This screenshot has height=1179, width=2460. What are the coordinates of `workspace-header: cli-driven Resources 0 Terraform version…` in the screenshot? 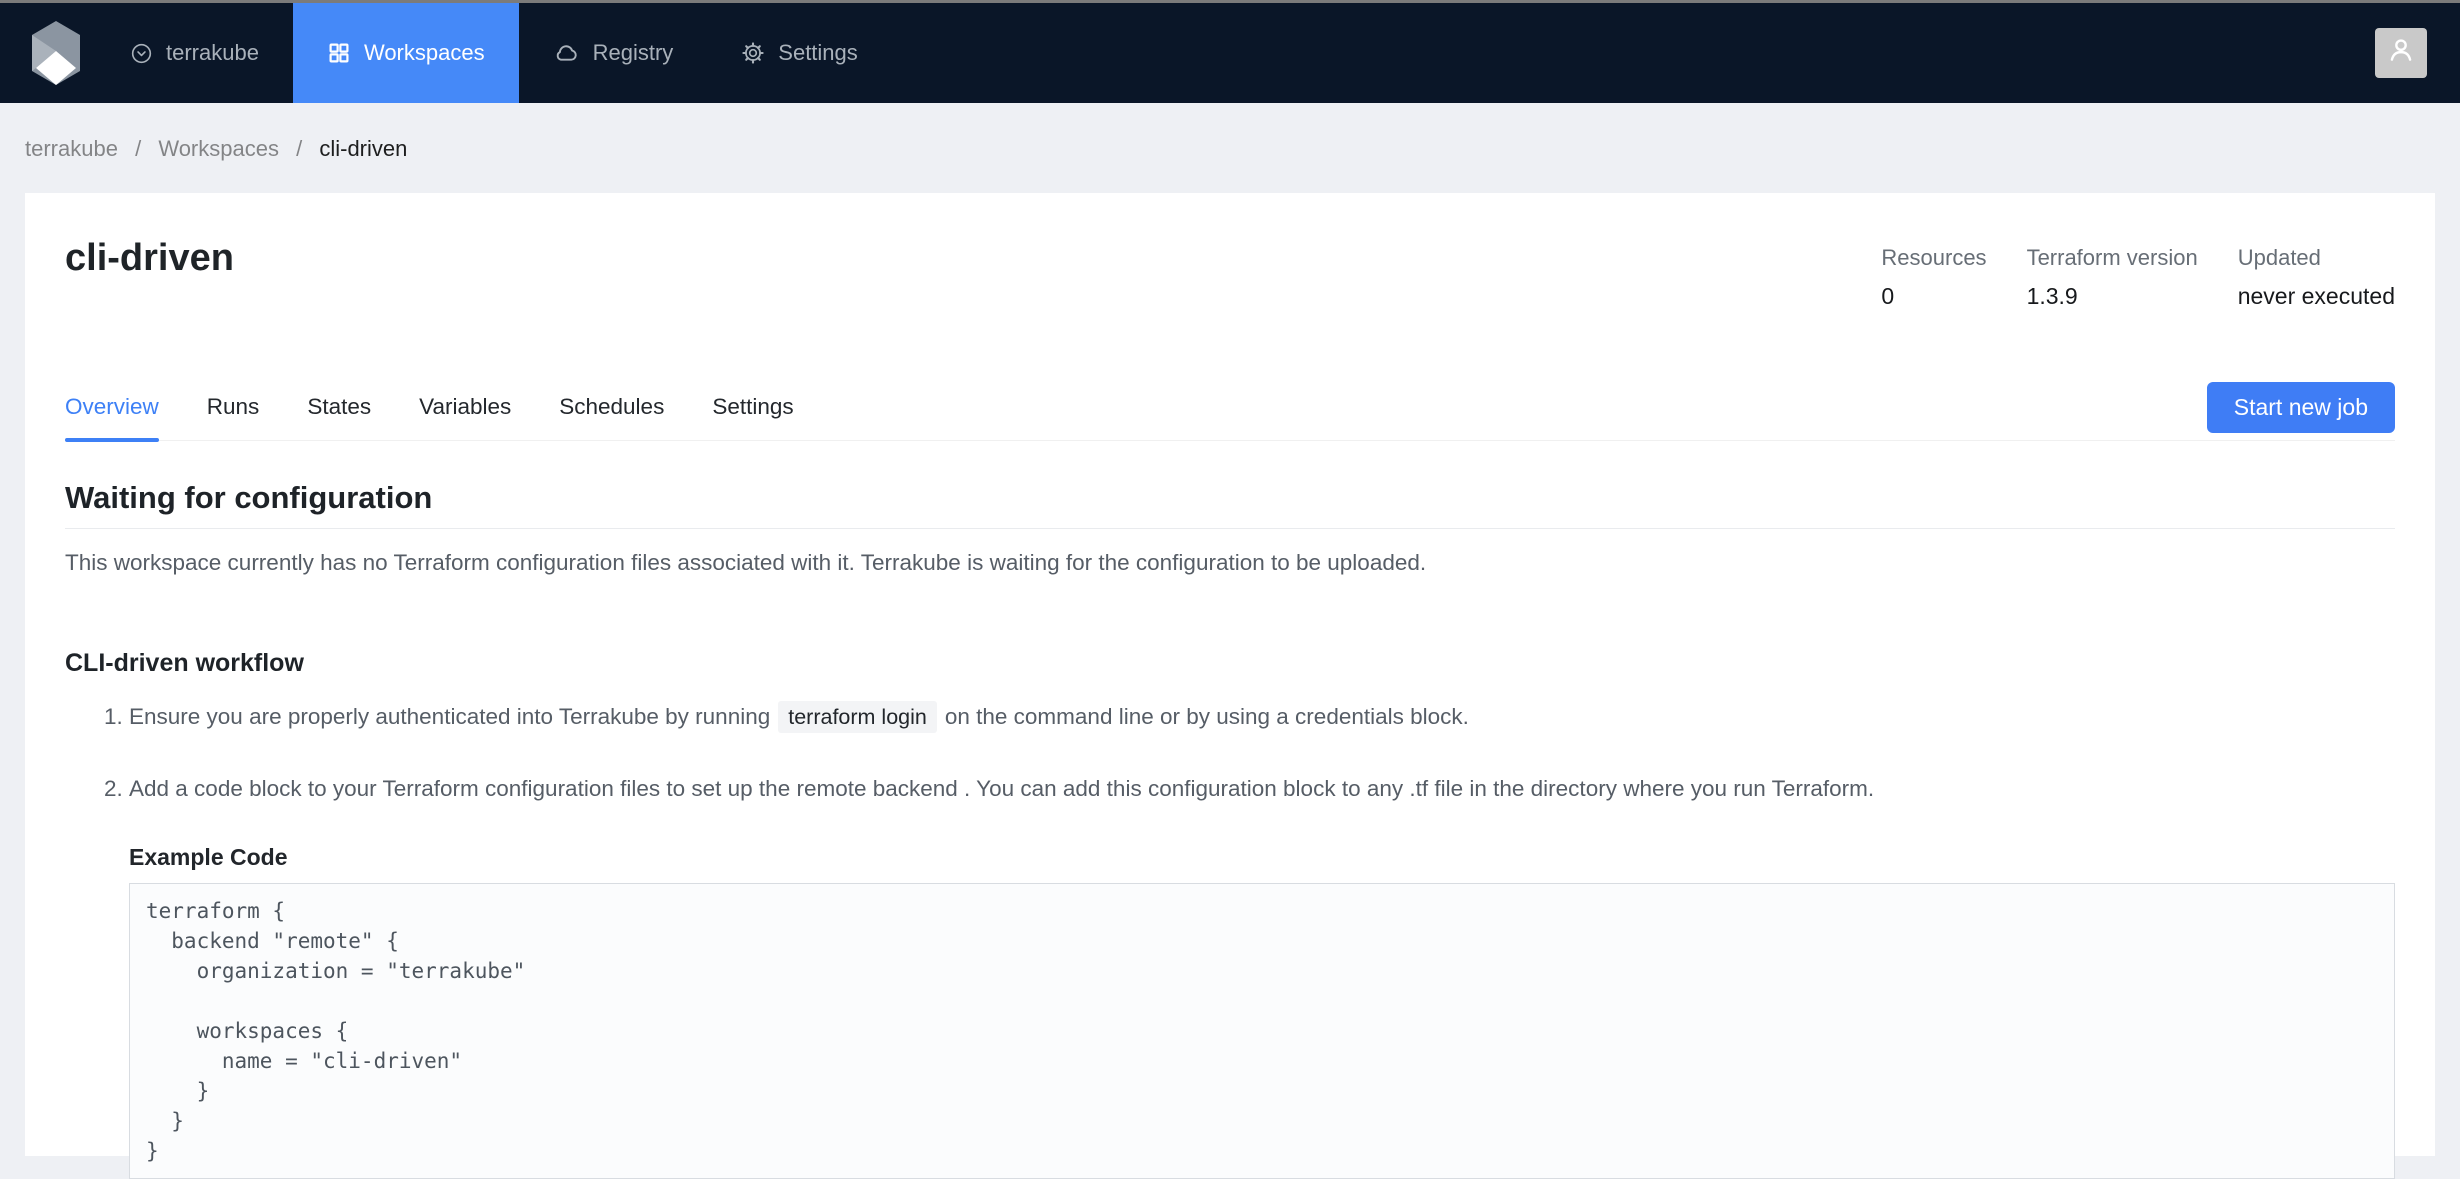 It's located at (1230, 271).